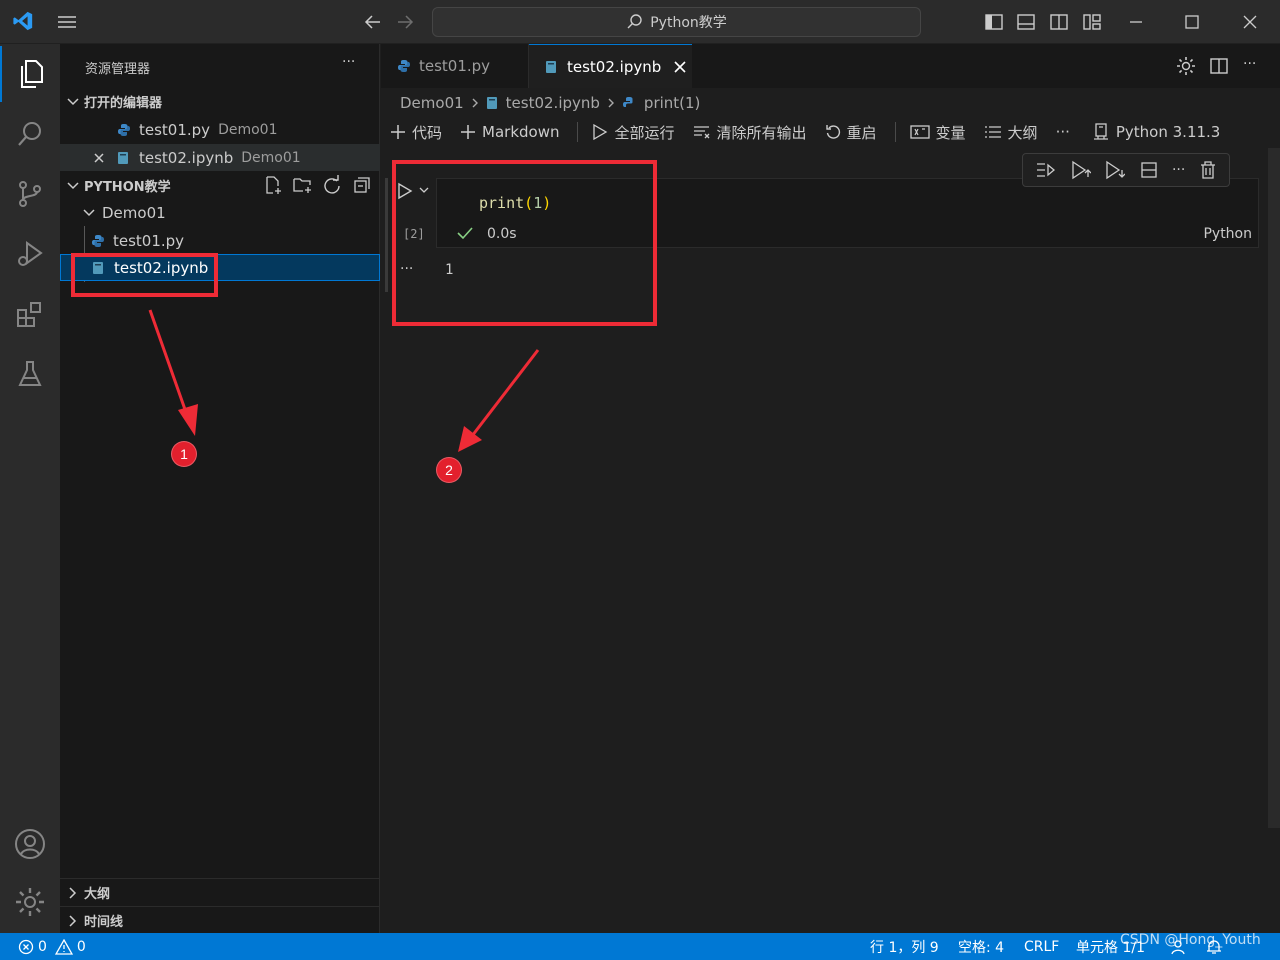  What do you see at coordinates (904, 946) in the screenshot?
I see `cursor-position: 行 1，列 9` at bounding box center [904, 946].